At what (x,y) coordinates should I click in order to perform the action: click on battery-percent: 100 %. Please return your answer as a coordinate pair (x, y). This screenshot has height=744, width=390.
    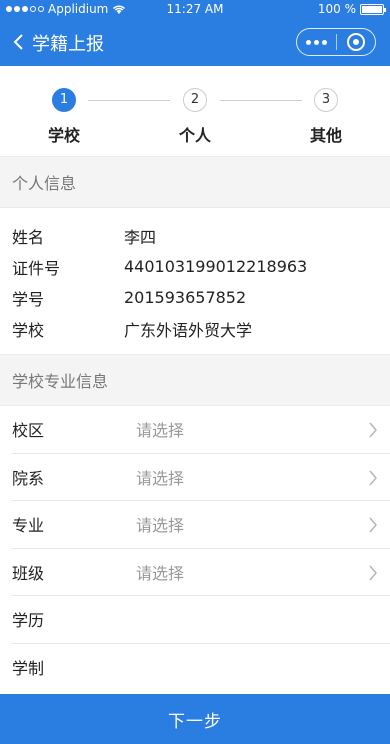
    Looking at the image, I should click on (336, 9).